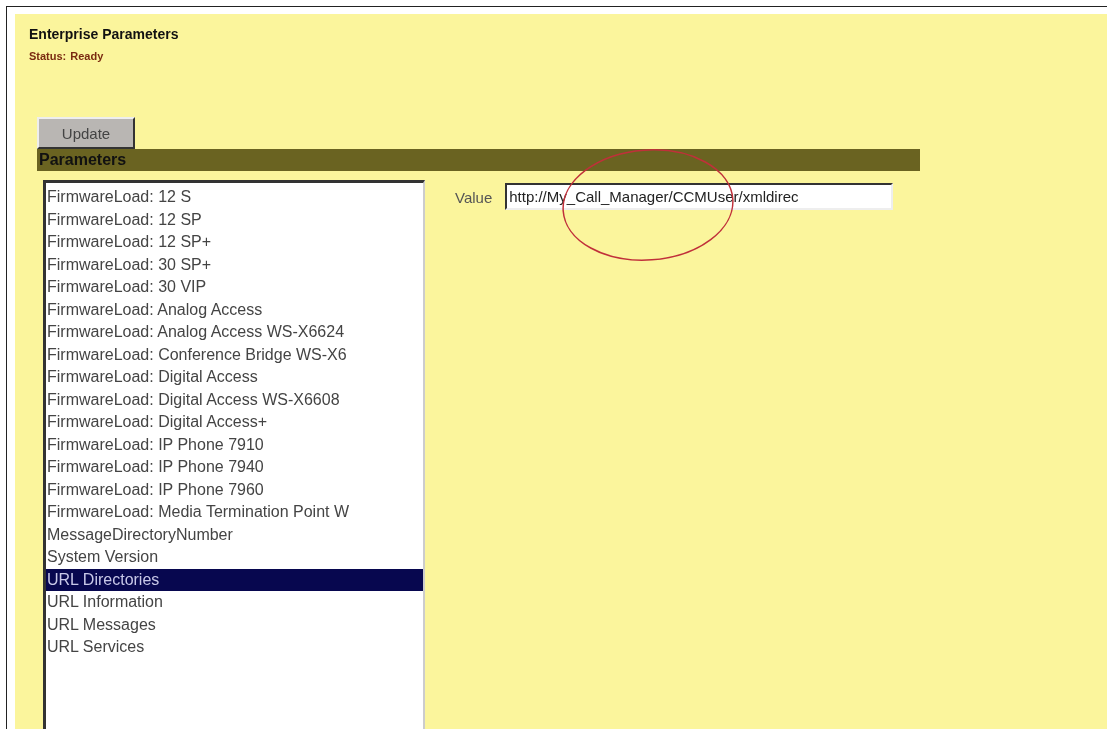 The image size is (1107, 729). What do you see at coordinates (234, 624) in the screenshot?
I see `list-item: URL Messages` at bounding box center [234, 624].